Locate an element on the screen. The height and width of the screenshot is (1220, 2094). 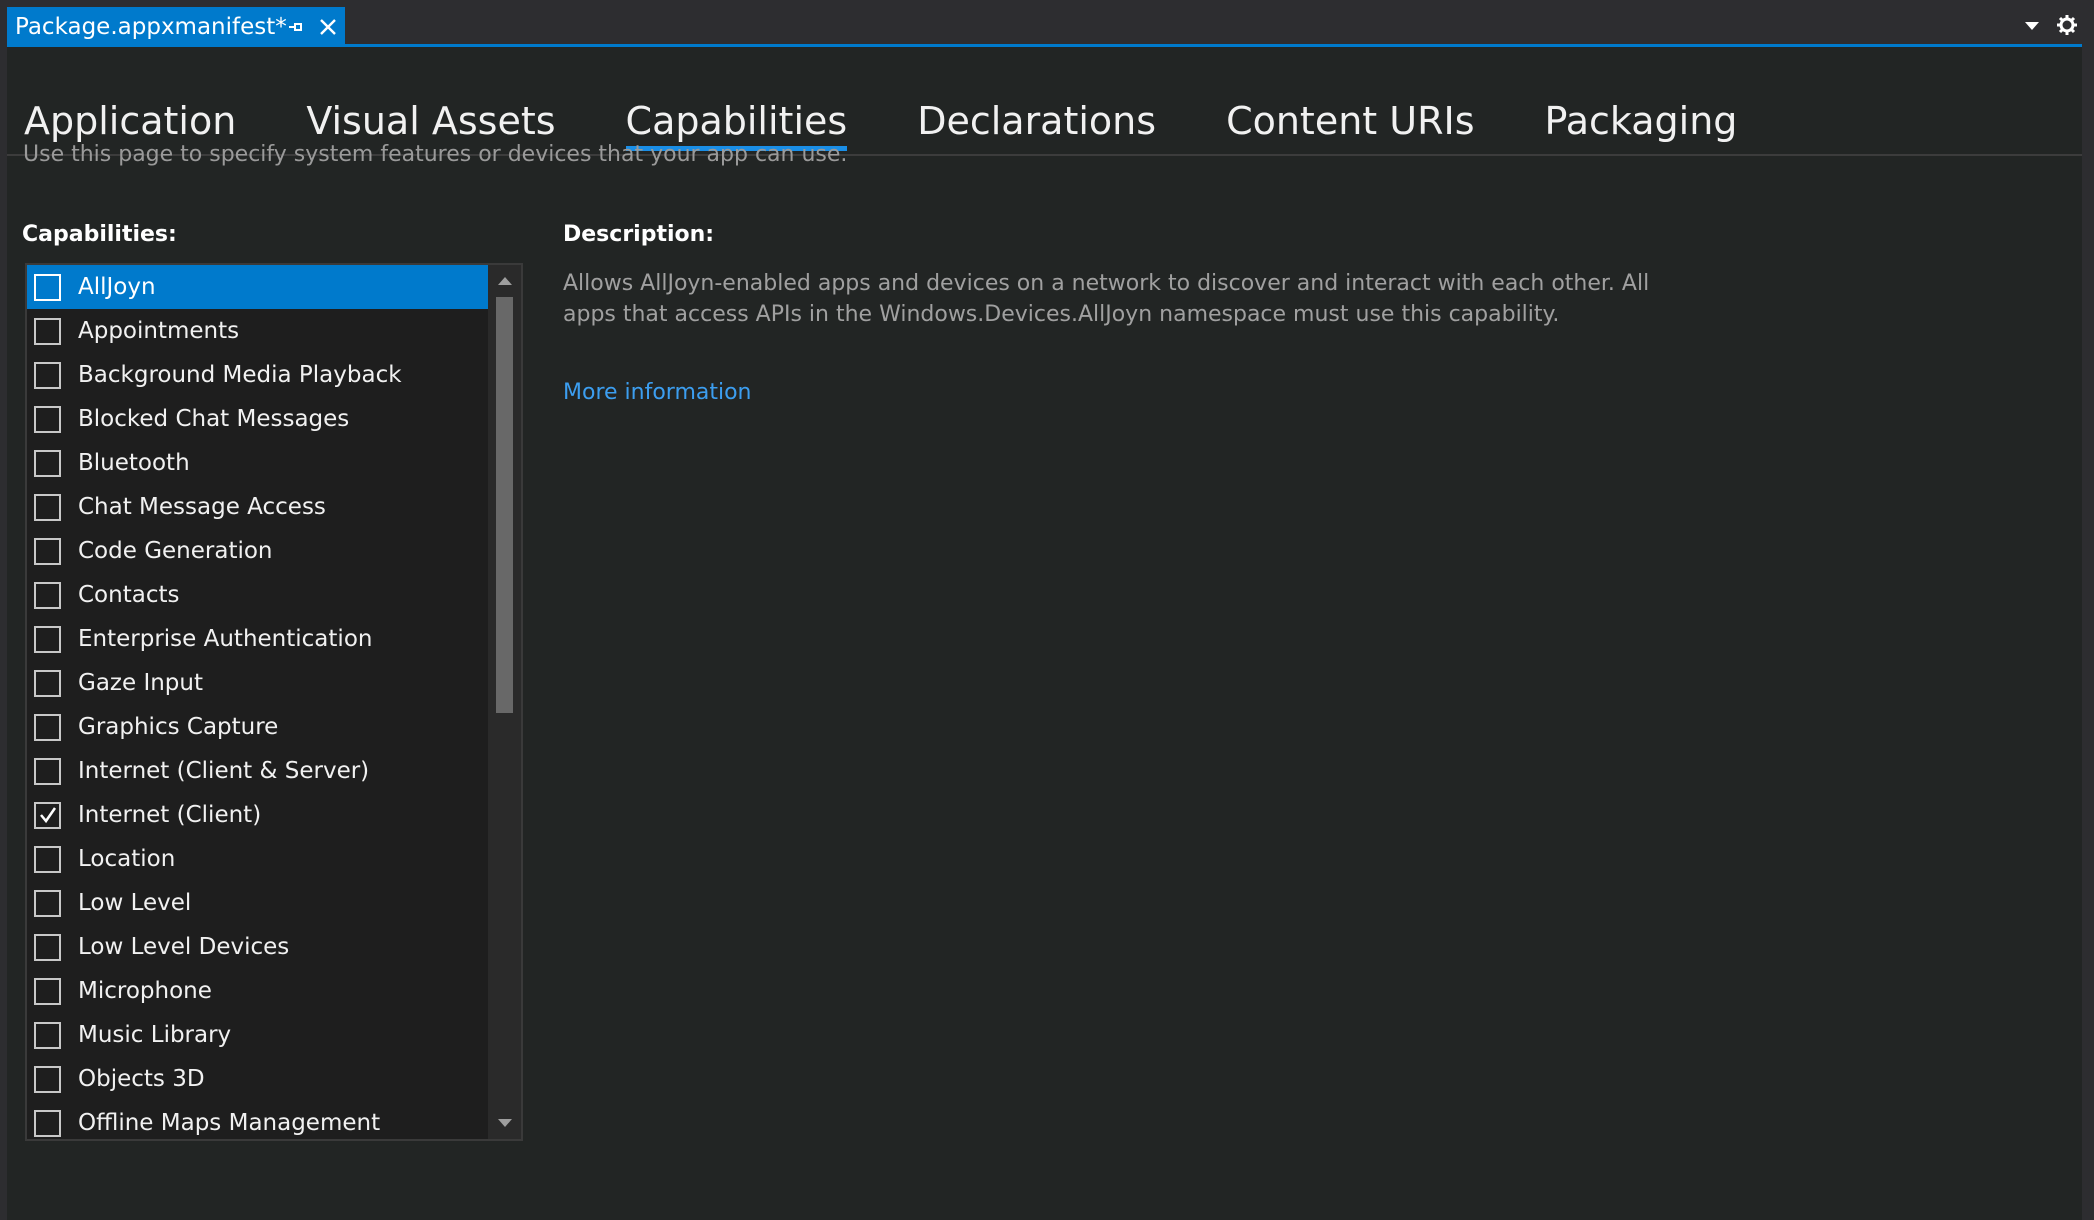
capability-label: Code Generation is located at coordinates (175, 551).